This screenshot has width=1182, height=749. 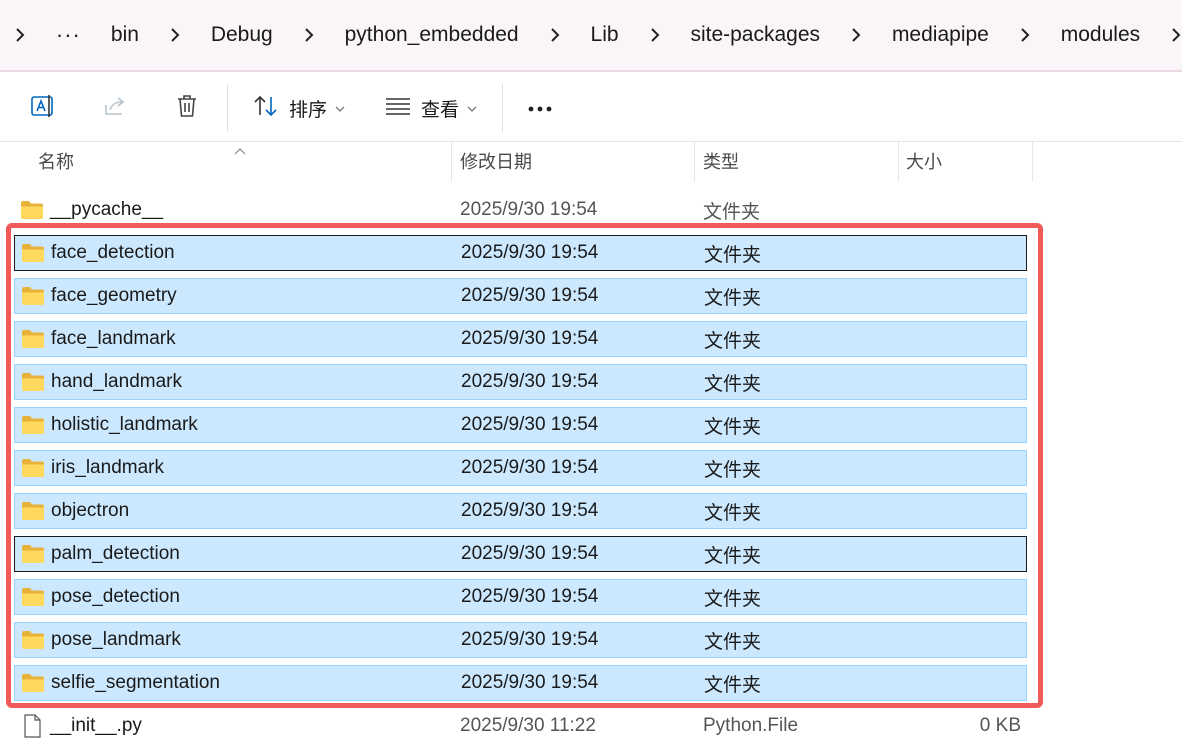 I want to click on breadcrumb-item-python-embedded: python_embedded, so click(x=432, y=35).